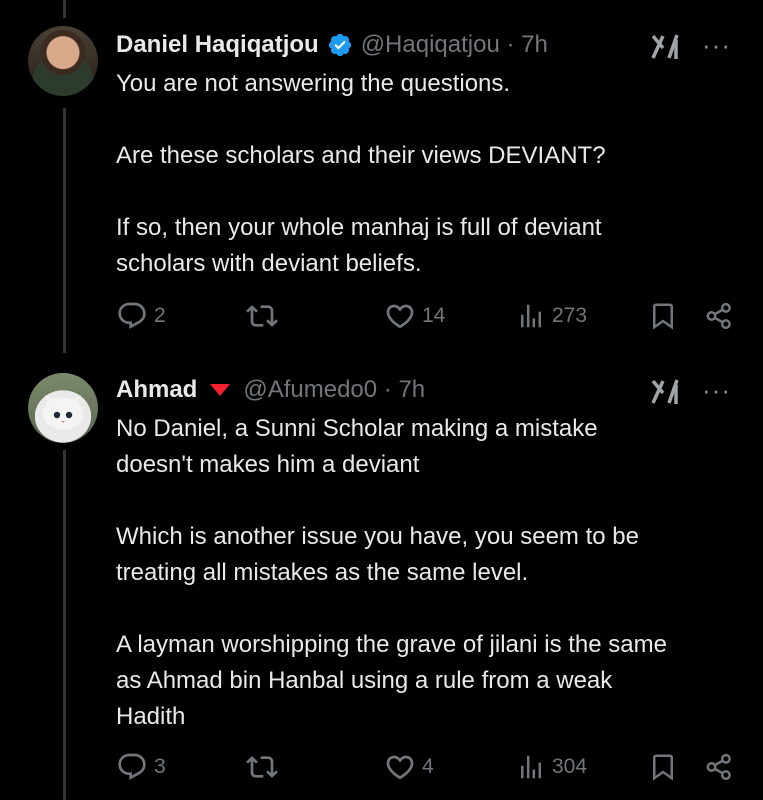 This screenshot has width=763, height=800. I want to click on tweet-actions: 3 4 304, so click(426, 767).